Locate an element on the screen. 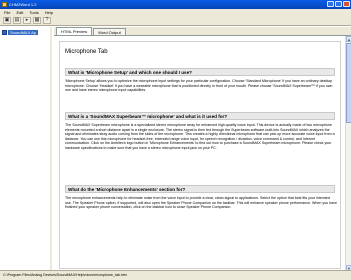 Image resolution: width=351 pixels, height=280 pixels. toolbar: ▣ ▤ ▸ ▦ ? is located at coordinates (175, 21).